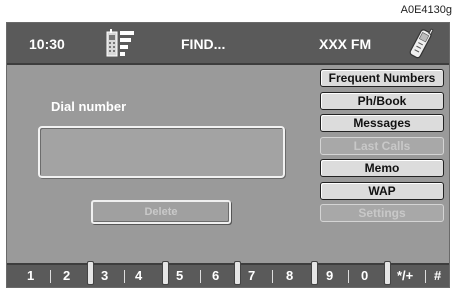 This screenshot has height=293, width=454. What do you see at coordinates (382, 213) in the screenshot?
I see `menu-settings: Settings` at bounding box center [382, 213].